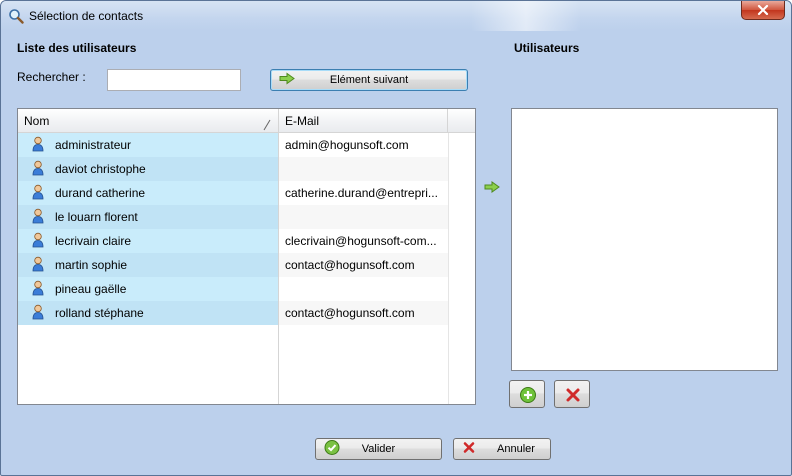 This screenshot has height=476, width=792. What do you see at coordinates (174, 80) in the screenshot?
I see `search-input` at bounding box center [174, 80].